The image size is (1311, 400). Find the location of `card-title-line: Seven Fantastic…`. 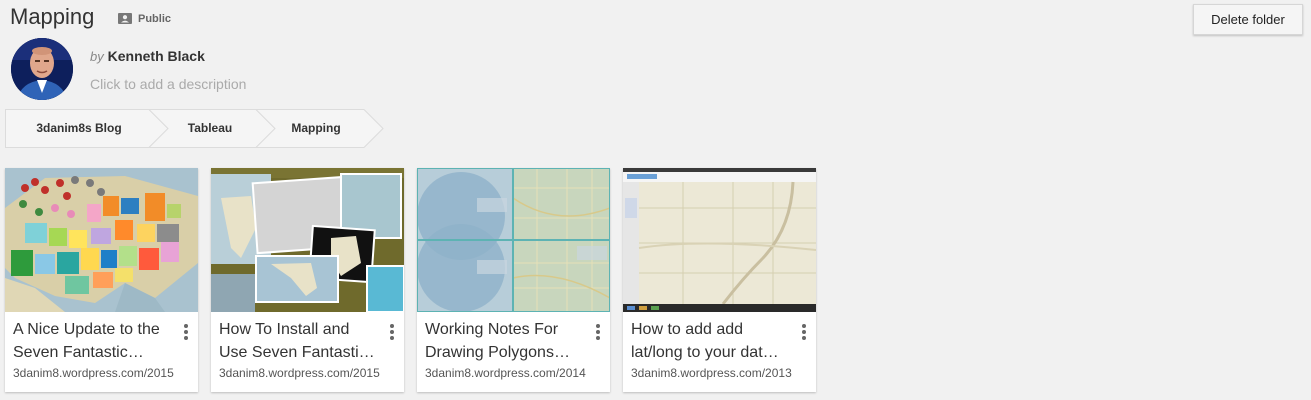

card-title-line: Seven Fantastic… is located at coordinates (78, 352).